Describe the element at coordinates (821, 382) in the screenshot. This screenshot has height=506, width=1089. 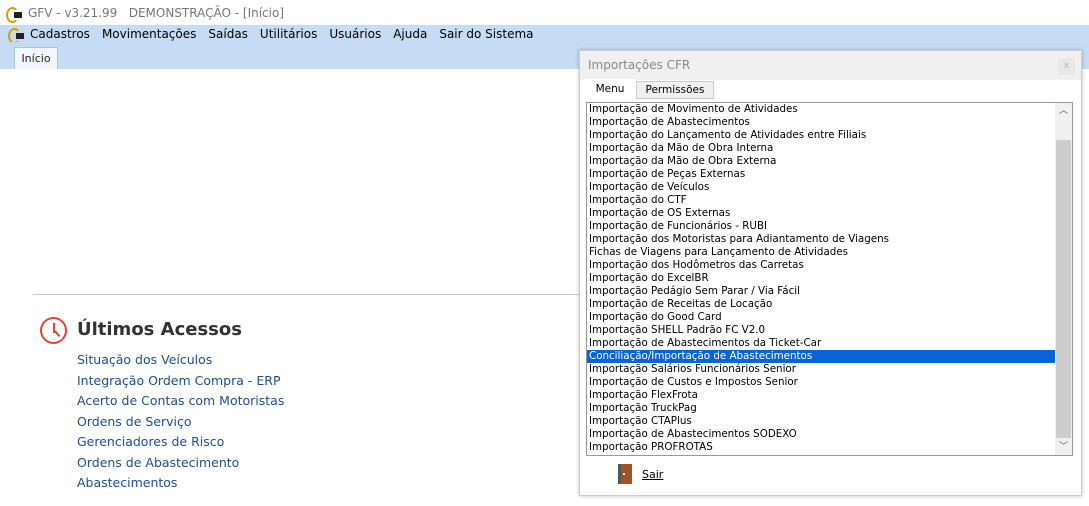
I see `list-item: Importação de Custos e Impostos Senior` at that location.